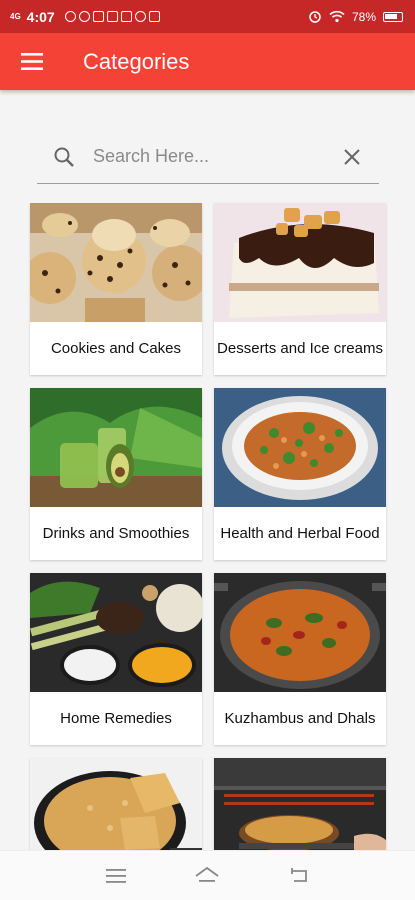  I want to click on category-card-cookies-and-cakes: Cookies and Cakes, so click(116, 289).